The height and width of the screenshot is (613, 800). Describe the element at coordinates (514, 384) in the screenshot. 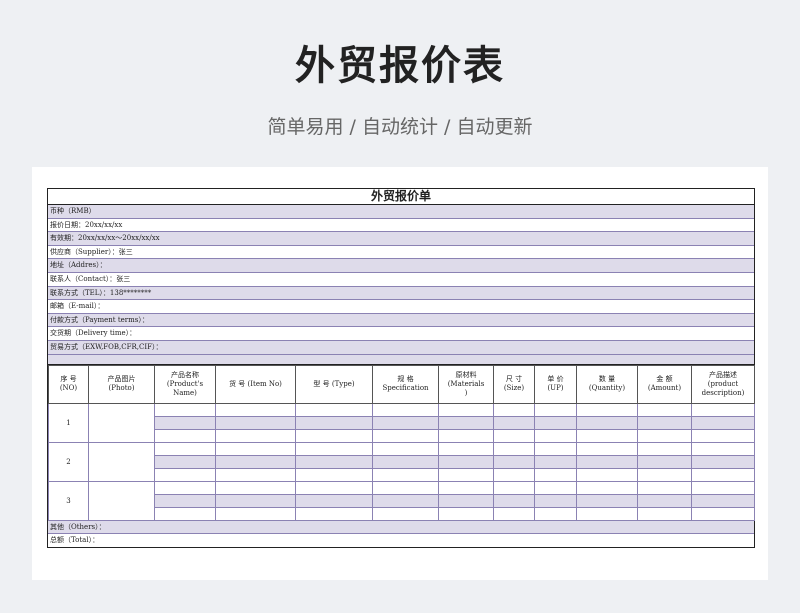

I see `column-header: 尺 寸 (Size)` at that location.